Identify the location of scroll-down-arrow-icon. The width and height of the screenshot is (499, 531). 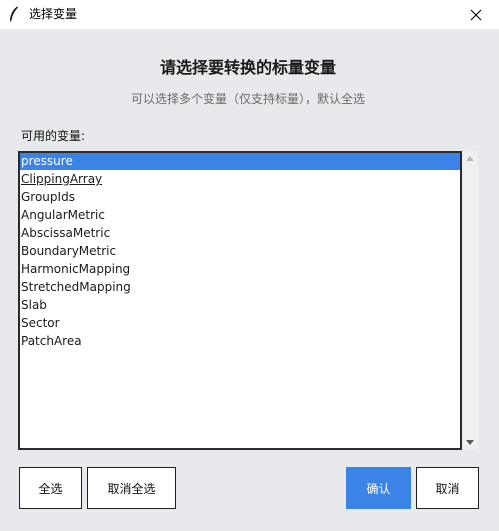
(470, 442).